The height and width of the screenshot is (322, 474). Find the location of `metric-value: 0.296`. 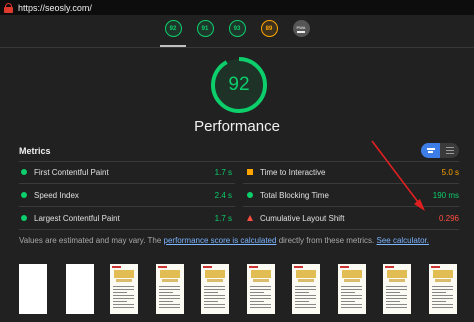

metric-value: 0.296 is located at coordinates (448, 218).